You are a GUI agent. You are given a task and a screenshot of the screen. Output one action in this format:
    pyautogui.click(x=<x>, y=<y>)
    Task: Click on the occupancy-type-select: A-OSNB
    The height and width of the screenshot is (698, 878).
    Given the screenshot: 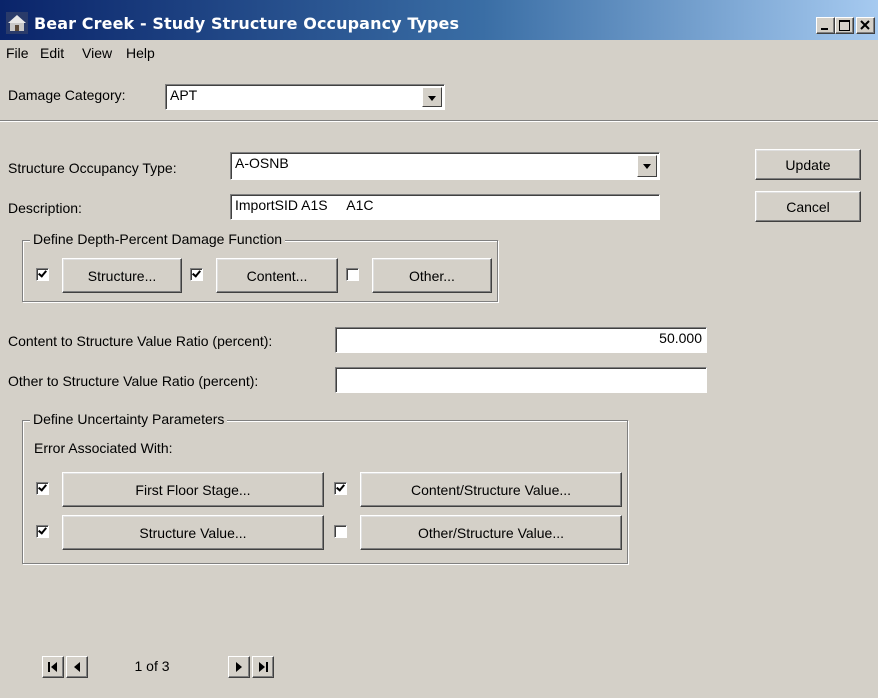 What is the action you would take?
    pyautogui.click(x=445, y=166)
    